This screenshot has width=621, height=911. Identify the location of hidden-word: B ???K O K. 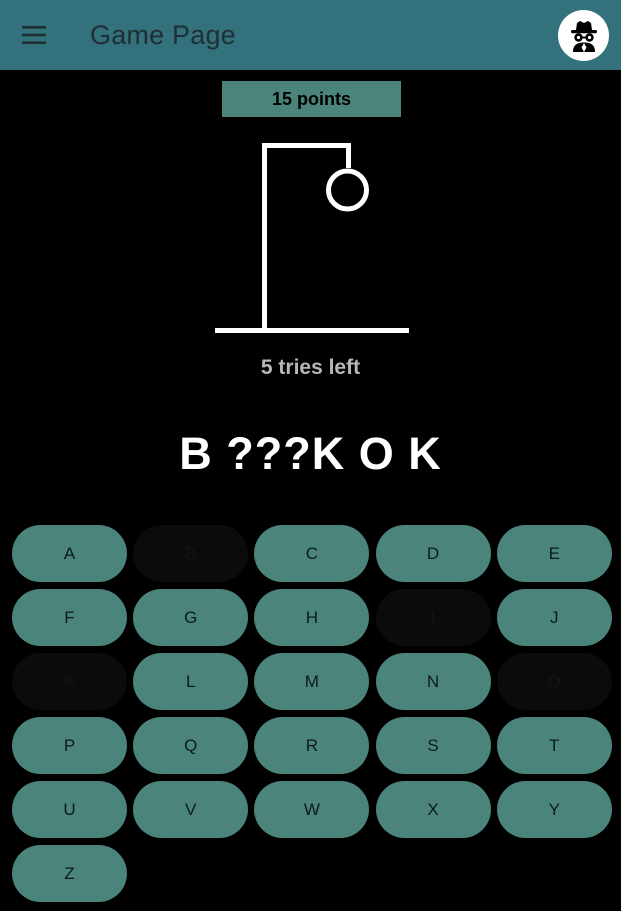
(310, 453).